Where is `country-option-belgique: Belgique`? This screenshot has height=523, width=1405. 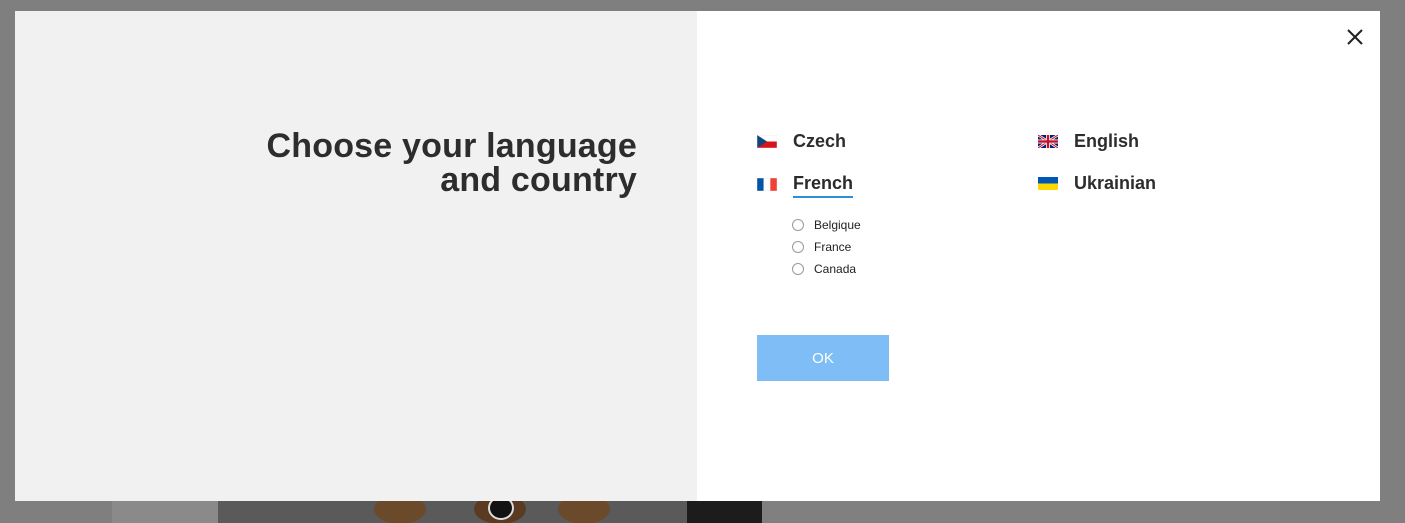 country-option-belgique: Belgique is located at coordinates (826, 225).